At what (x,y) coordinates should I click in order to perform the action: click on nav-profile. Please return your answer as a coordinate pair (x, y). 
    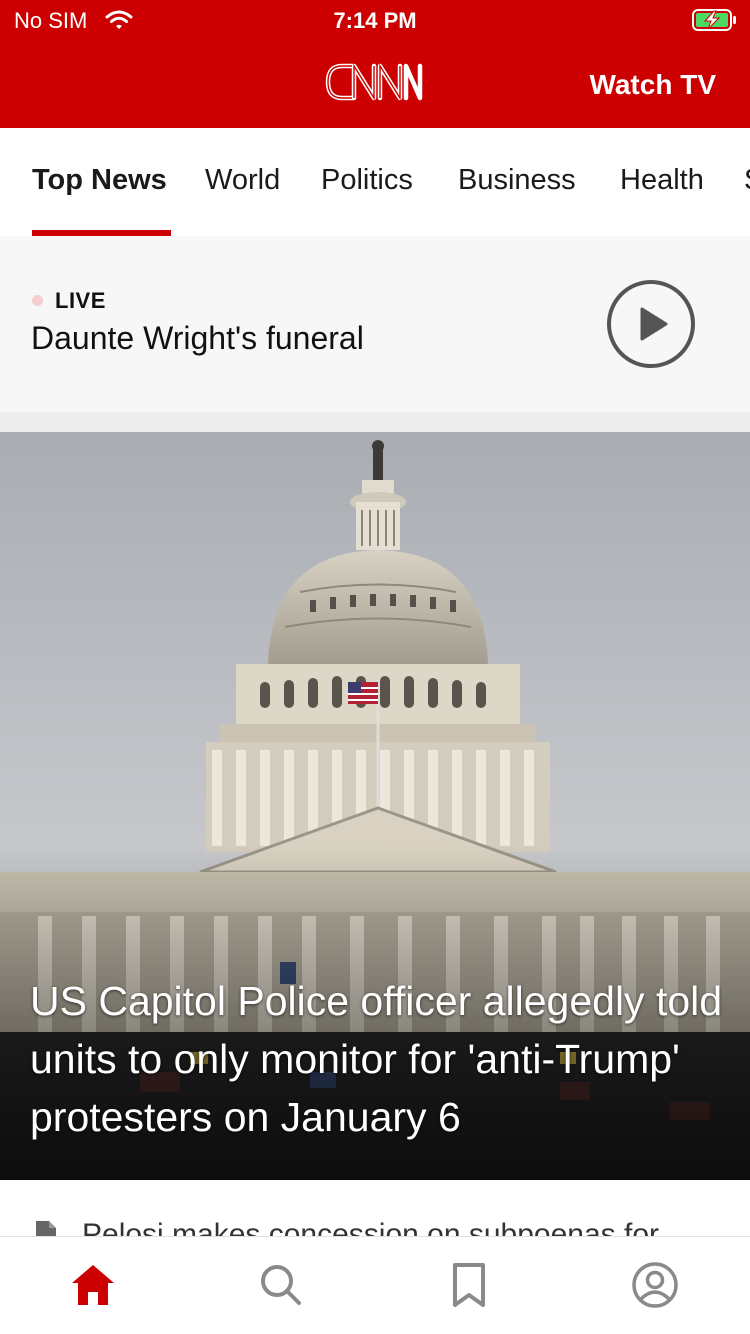
    Looking at the image, I should click on (655, 1285).